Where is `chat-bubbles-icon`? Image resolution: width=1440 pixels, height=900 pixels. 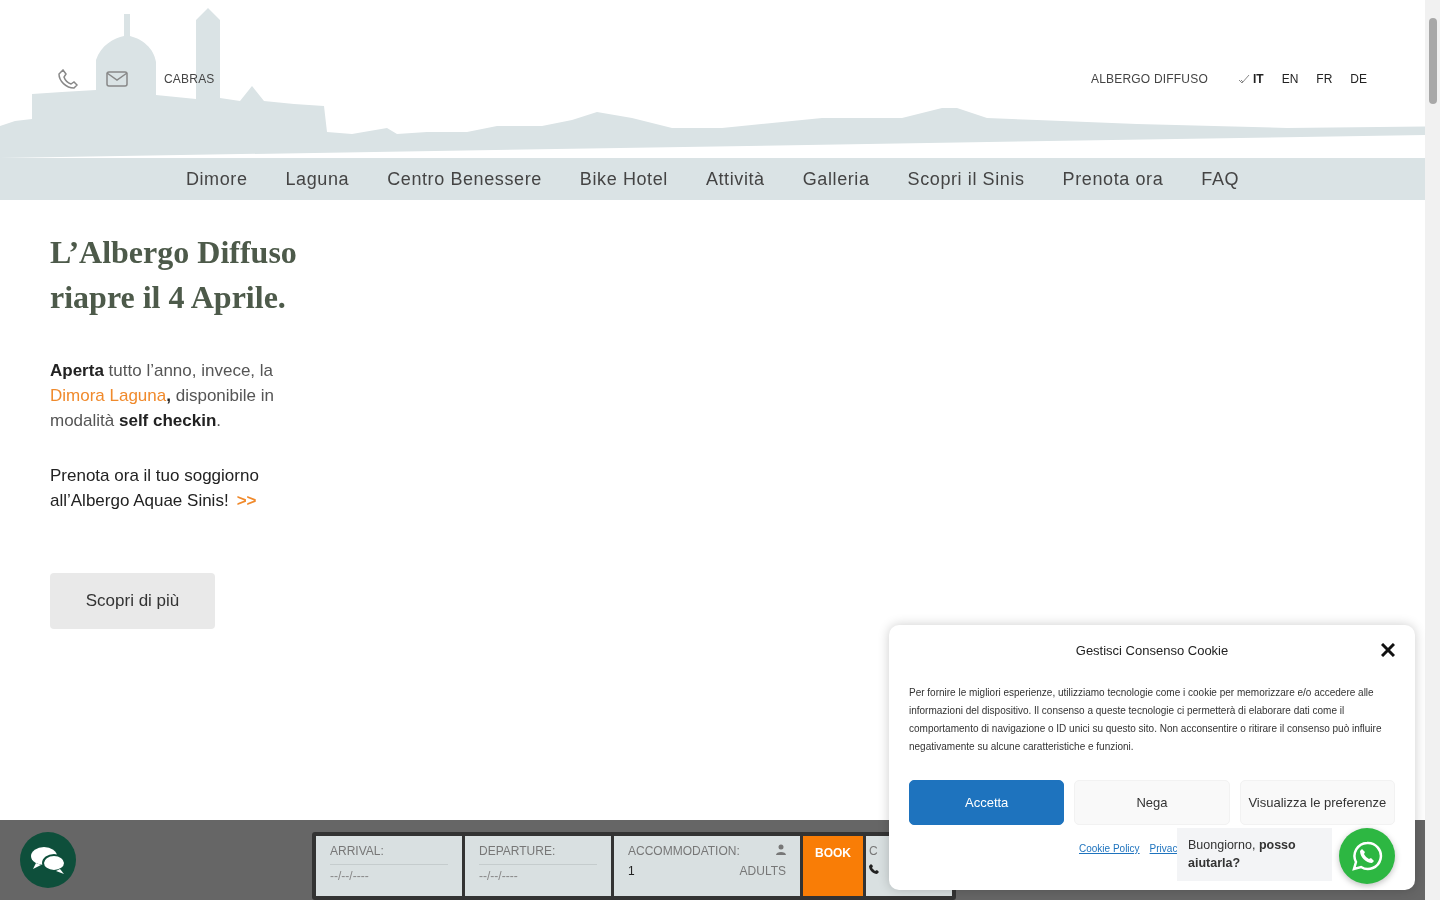
chat-bubbles-icon is located at coordinates (48, 860).